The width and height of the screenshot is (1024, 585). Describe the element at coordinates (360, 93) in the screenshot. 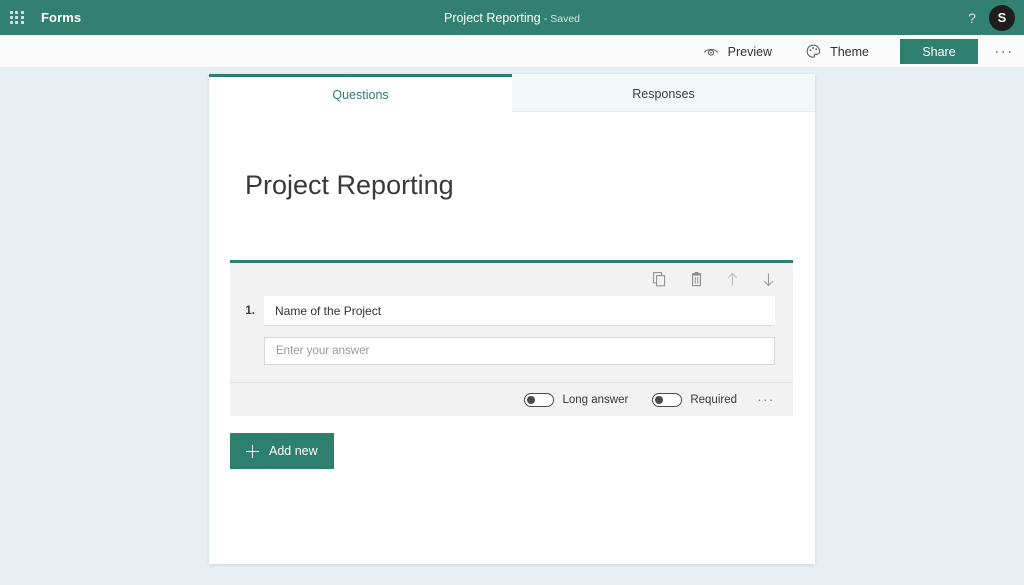

I see `tab-questions: Questions` at that location.